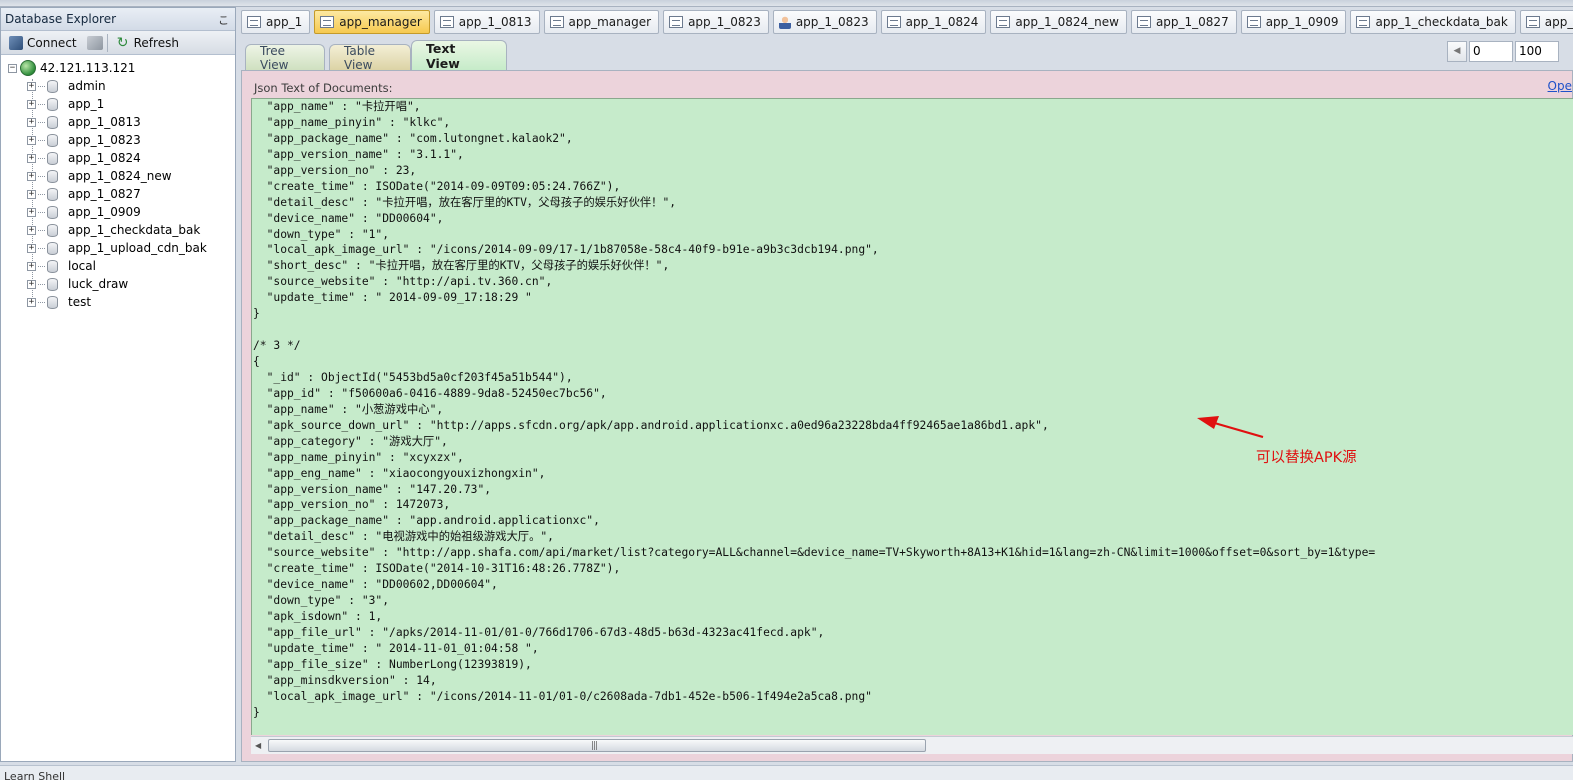 Image resolution: width=1573 pixels, height=780 pixels. What do you see at coordinates (118, 248) in the screenshot?
I see `tree-db-node: + app_1_upload_cdn_bak` at bounding box center [118, 248].